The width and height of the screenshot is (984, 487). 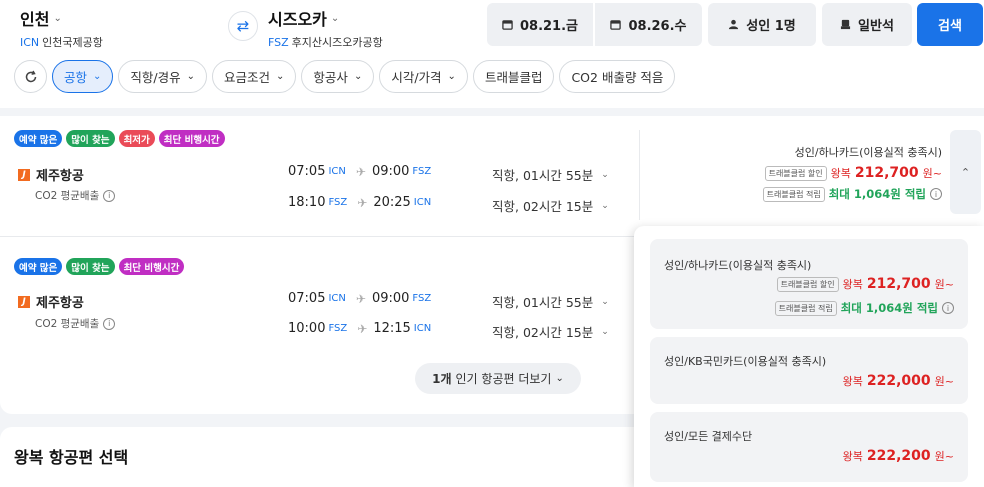 I want to click on filter-label: 시각/가격, so click(x=416, y=77).